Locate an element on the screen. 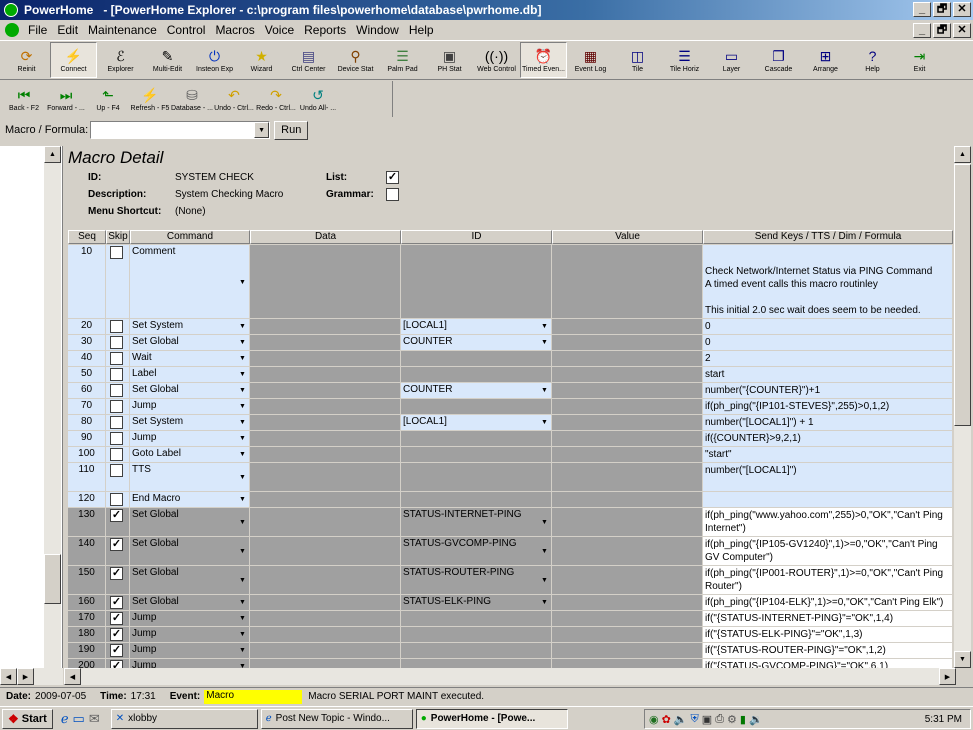 This screenshot has width=973, height=730. table-row: 50 Label ▼ start is located at coordinates (509, 375).